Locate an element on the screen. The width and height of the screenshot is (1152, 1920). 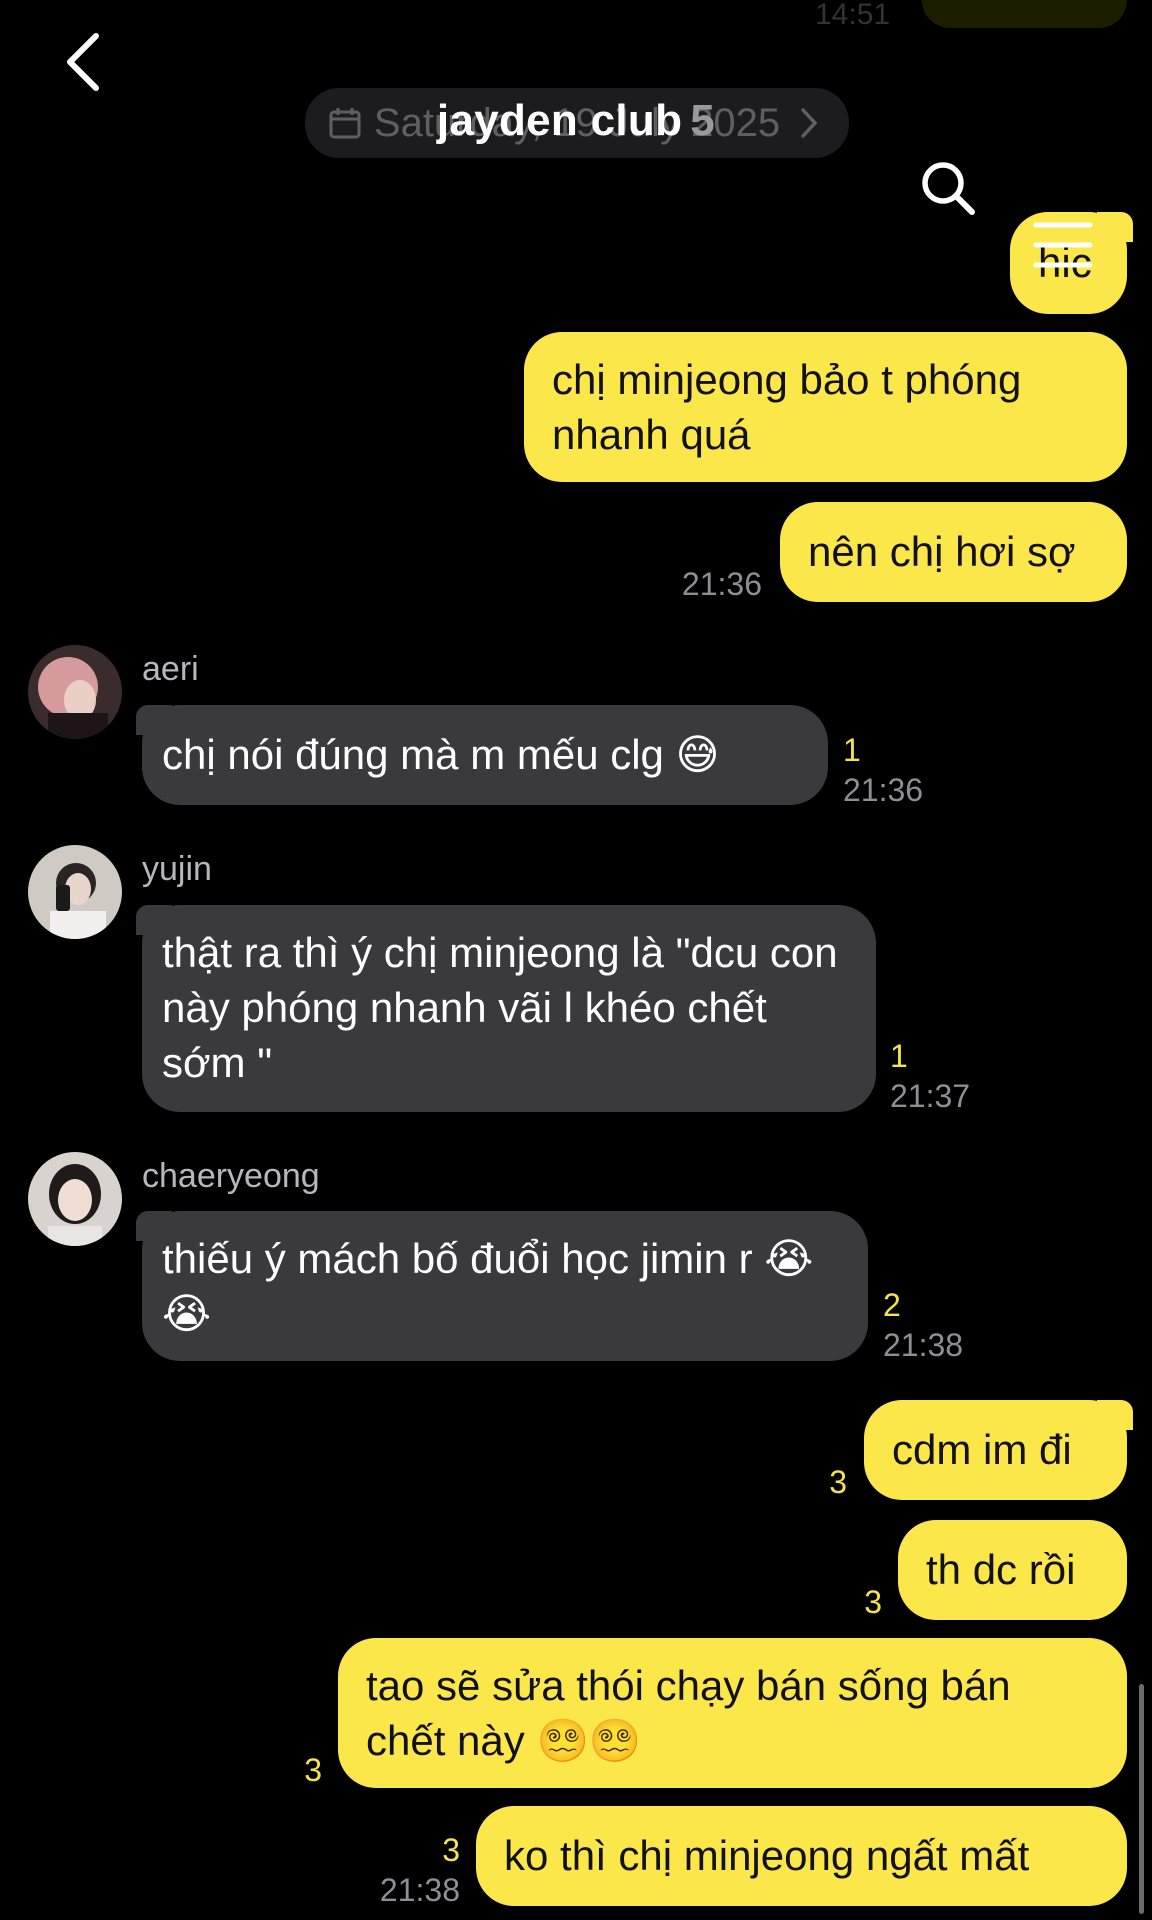
message-text: thiếu ý mách bố đuổi học jimin r 😭😭 is located at coordinates (488, 1286).